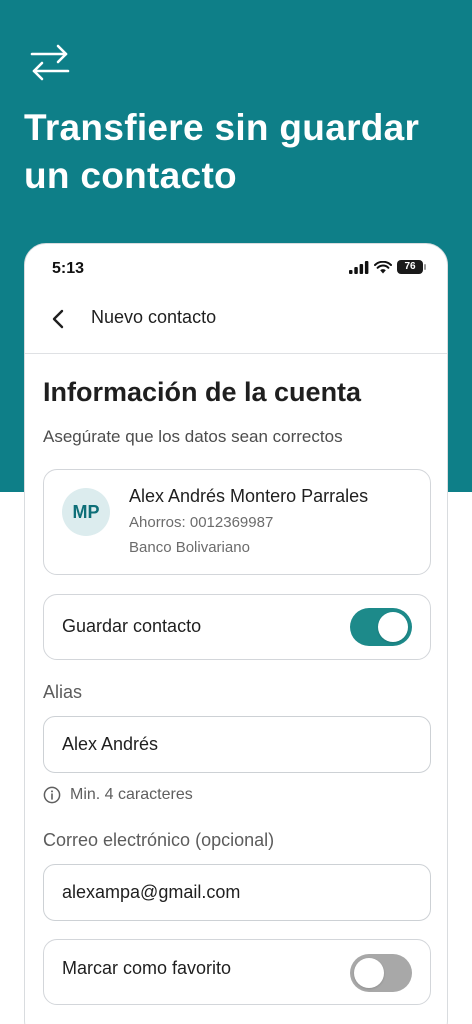  Describe the element at coordinates (359, 267) in the screenshot. I see `signal-icon` at that location.